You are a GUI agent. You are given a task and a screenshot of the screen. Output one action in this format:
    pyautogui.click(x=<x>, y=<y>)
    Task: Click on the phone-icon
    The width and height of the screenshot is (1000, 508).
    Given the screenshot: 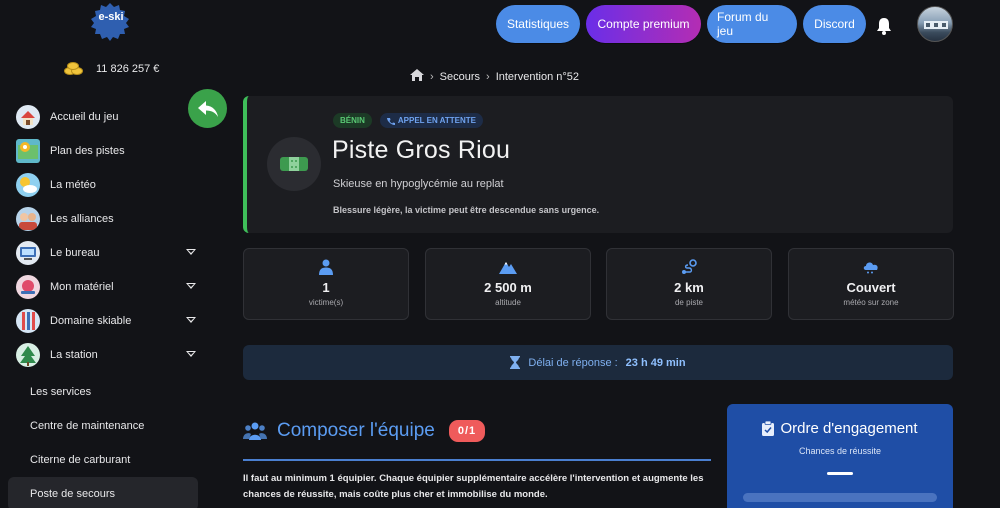 What is the action you would take?
    pyautogui.click(x=390, y=121)
    